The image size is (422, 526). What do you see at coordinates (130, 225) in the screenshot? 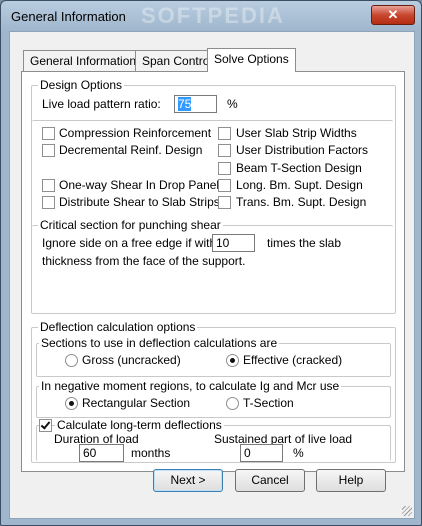
I see `punching-shear-legend: Critical section for punching shear` at bounding box center [130, 225].